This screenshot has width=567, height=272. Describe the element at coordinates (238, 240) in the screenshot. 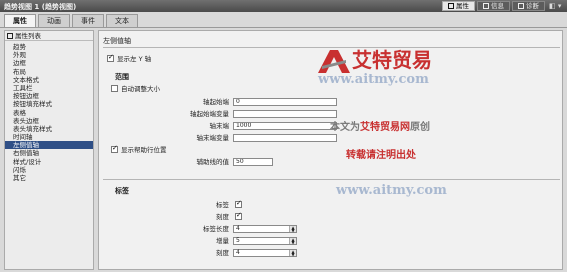

I see `increment-value: 5` at that location.